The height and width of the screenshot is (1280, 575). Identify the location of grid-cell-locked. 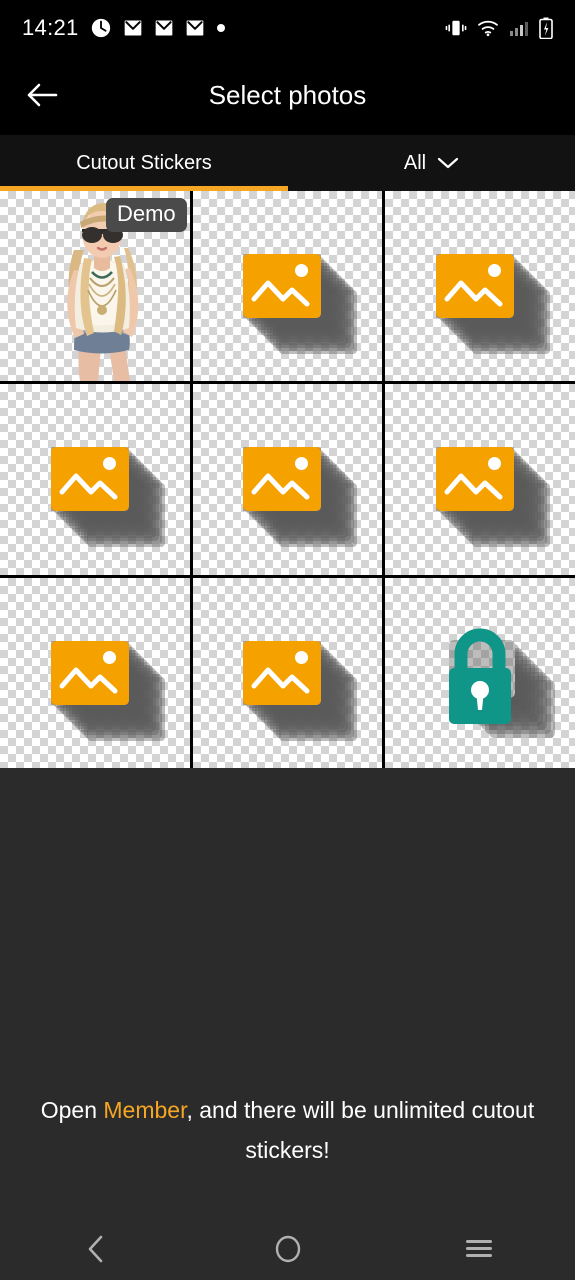
(480, 672).